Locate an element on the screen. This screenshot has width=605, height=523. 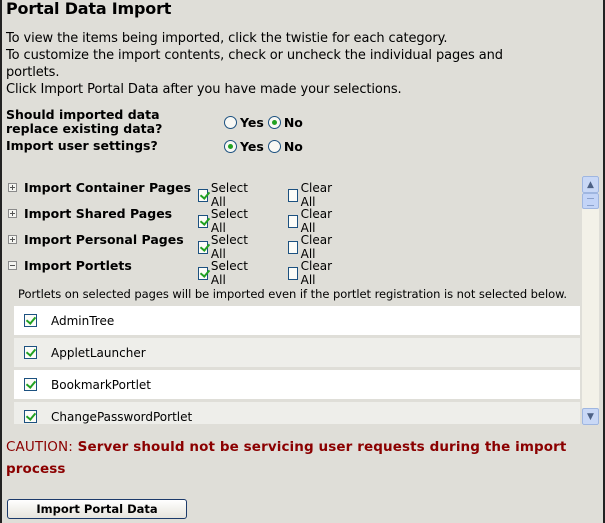
list-item: AppletLauncher is located at coordinates (297, 352).